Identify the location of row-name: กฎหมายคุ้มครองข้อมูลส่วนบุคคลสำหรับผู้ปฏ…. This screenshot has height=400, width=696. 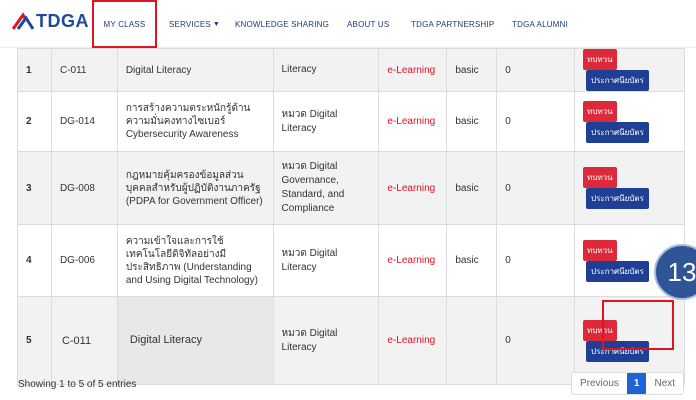
(195, 188).